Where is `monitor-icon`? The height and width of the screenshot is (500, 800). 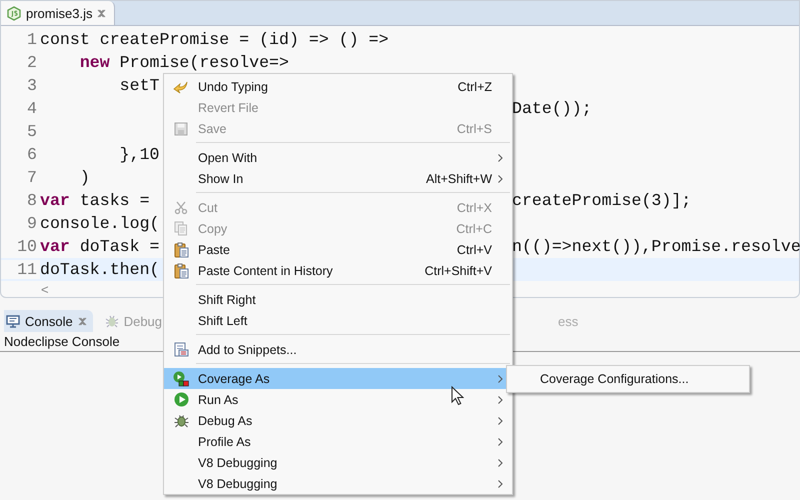 monitor-icon is located at coordinates (13, 321).